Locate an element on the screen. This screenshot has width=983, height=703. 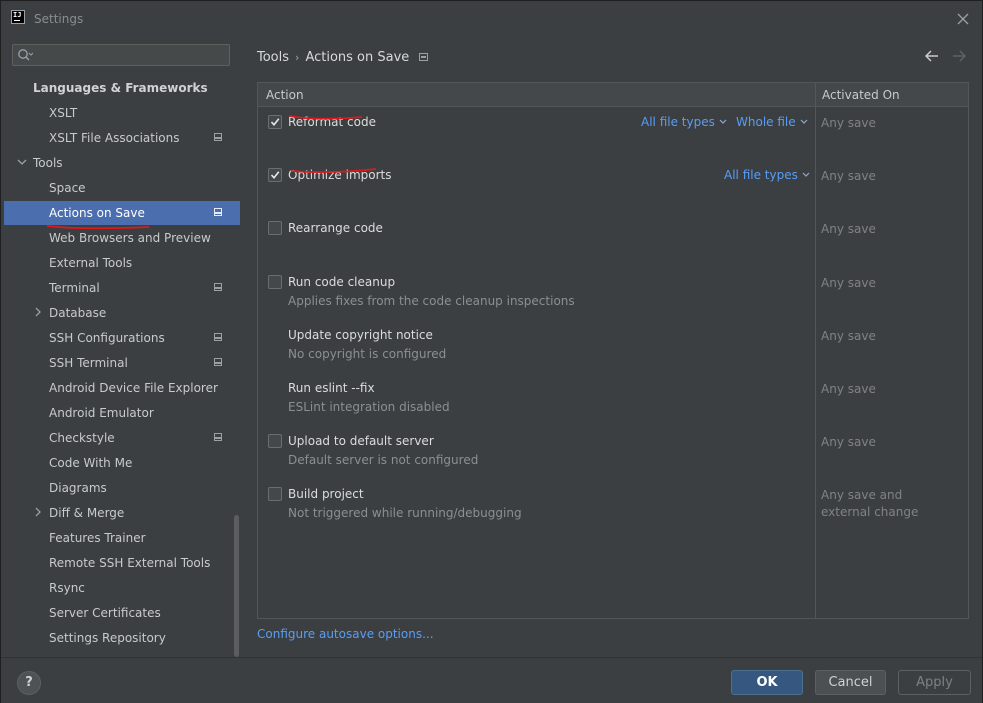
option-dropdown-label: All file types is located at coordinates (678, 122).